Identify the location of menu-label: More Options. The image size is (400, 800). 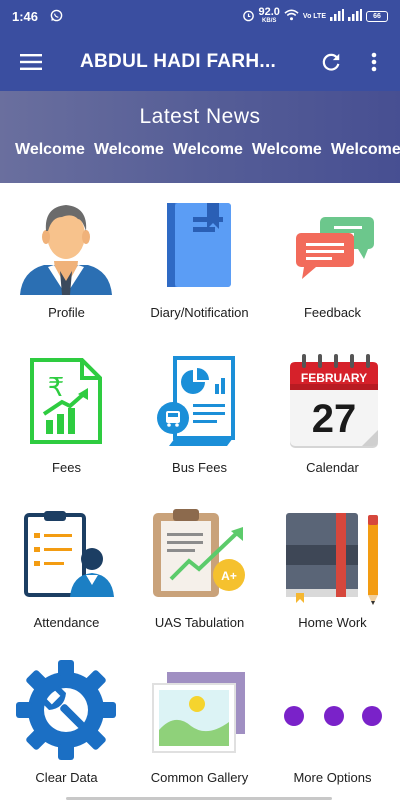
(332, 777).